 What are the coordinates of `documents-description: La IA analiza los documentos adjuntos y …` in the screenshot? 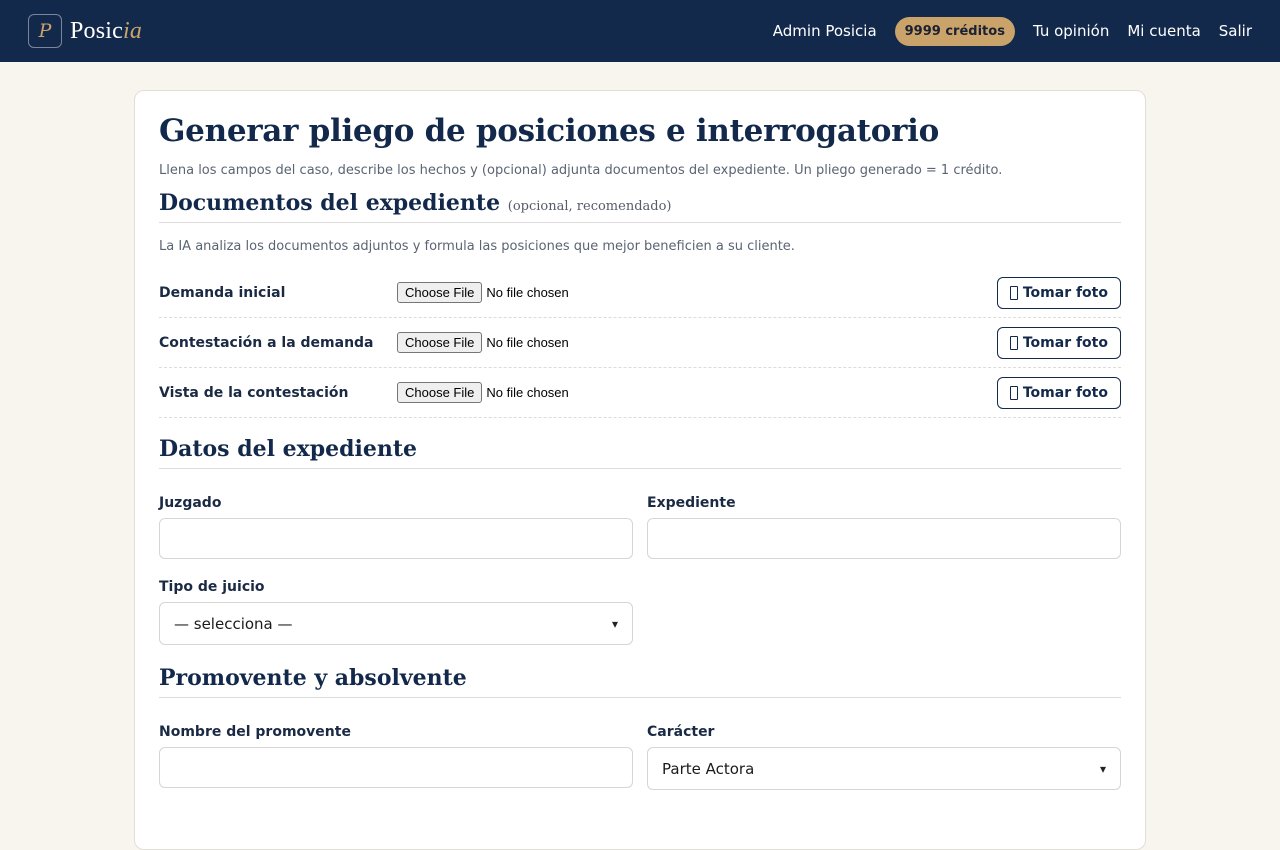 It's located at (477, 246).